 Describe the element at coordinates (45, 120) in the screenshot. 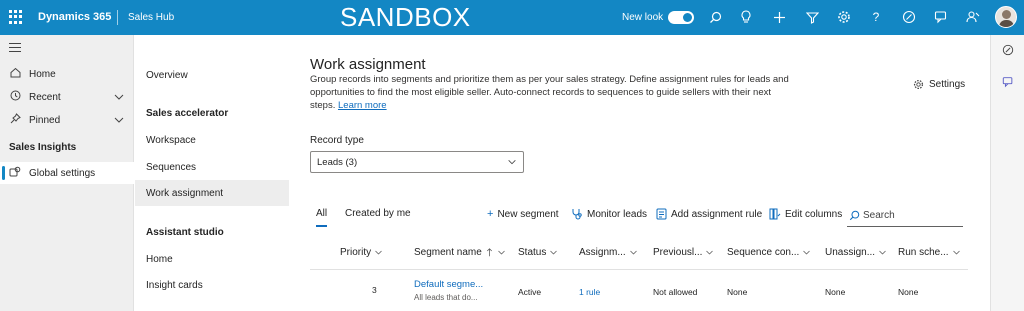

I see `nav-item-label: Pinned` at that location.